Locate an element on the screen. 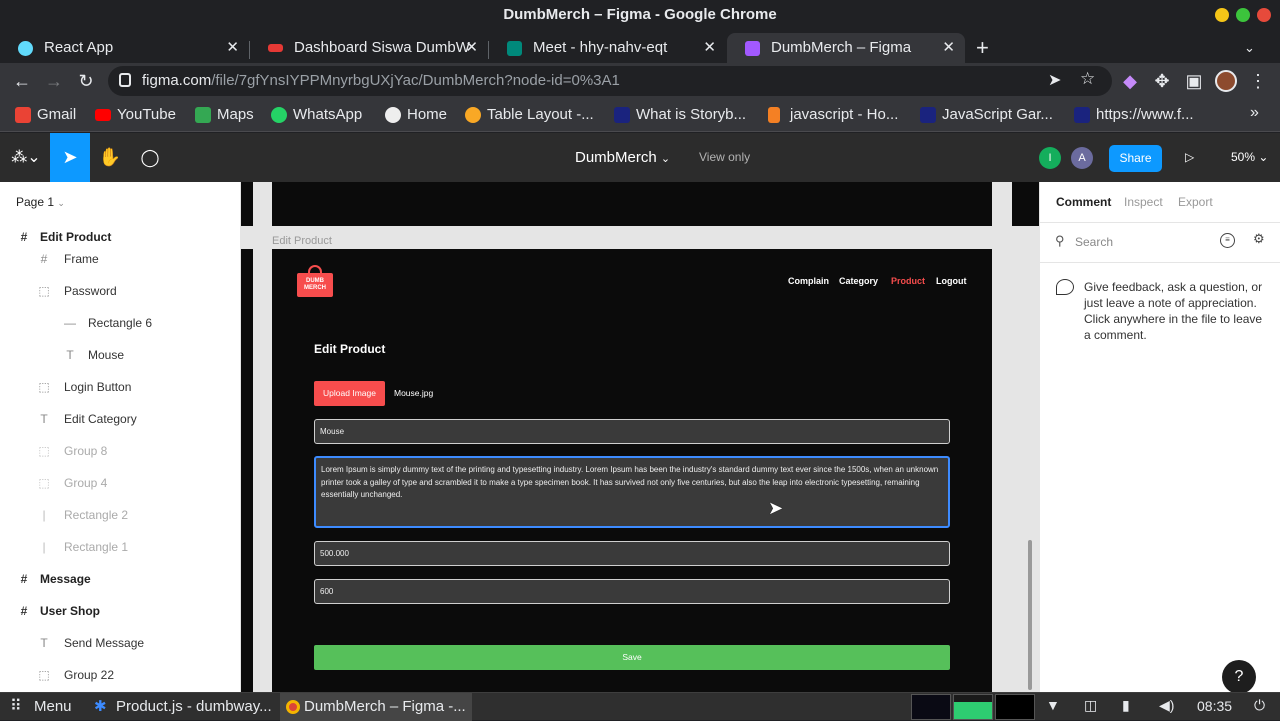 Image resolution: width=1280 pixels, height=721 pixels. puzzle-icon: ✥ is located at coordinates (1162, 81).